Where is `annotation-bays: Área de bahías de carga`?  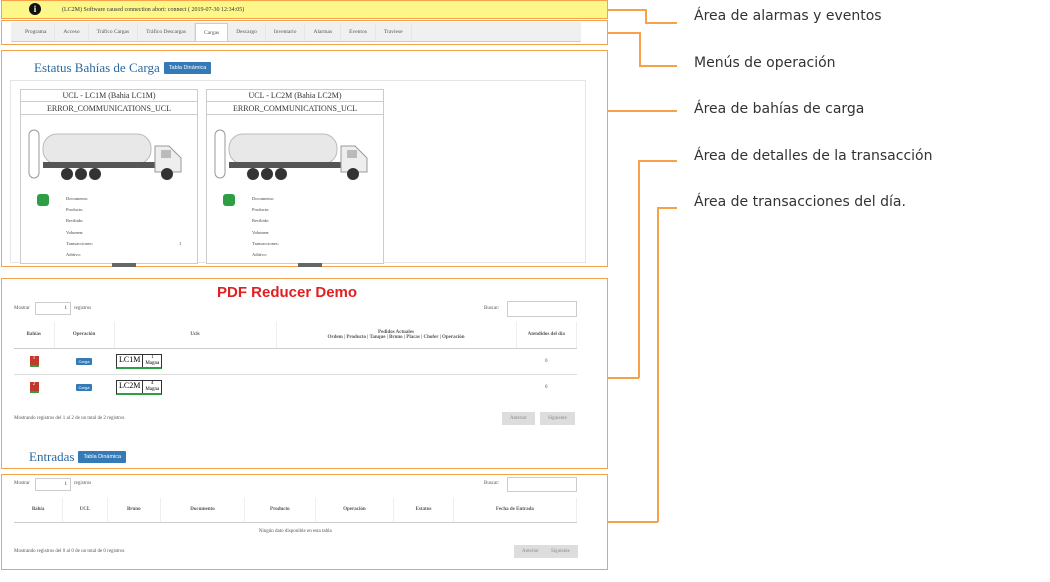 annotation-bays: Área de bahías de carga is located at coordinates (779, 109).